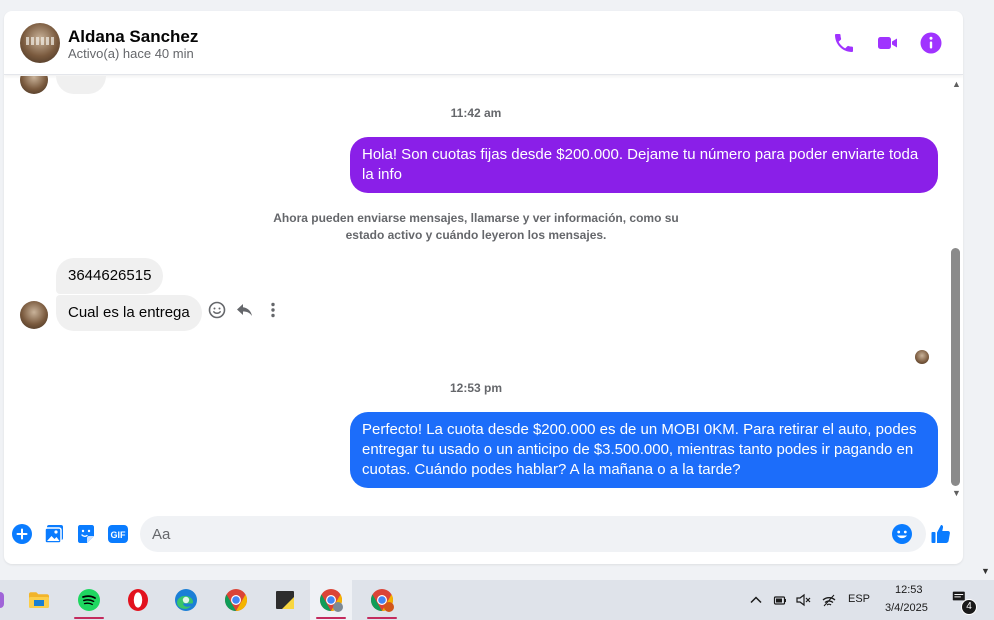  Describe the element at coordinates (476, 113) in the screenshot. I see `message-timestamp: 11:42 am` at that location.